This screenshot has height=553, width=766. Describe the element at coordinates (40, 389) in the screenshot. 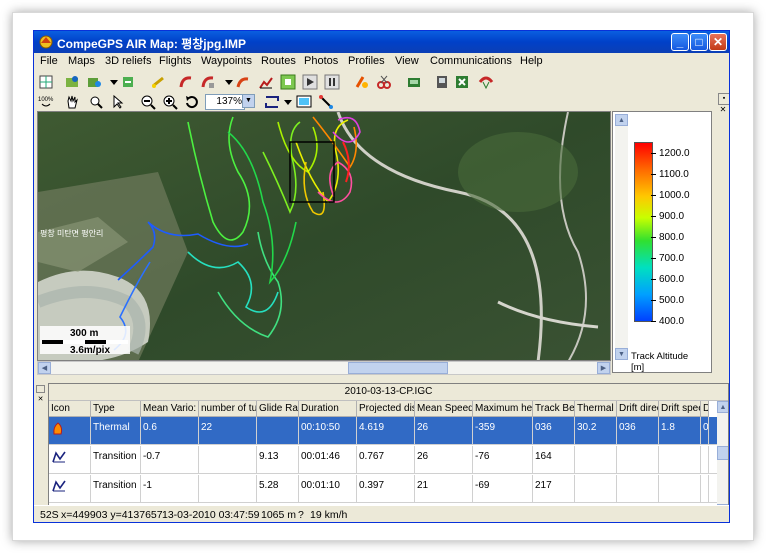

I see `table-pin-icon` at that location.